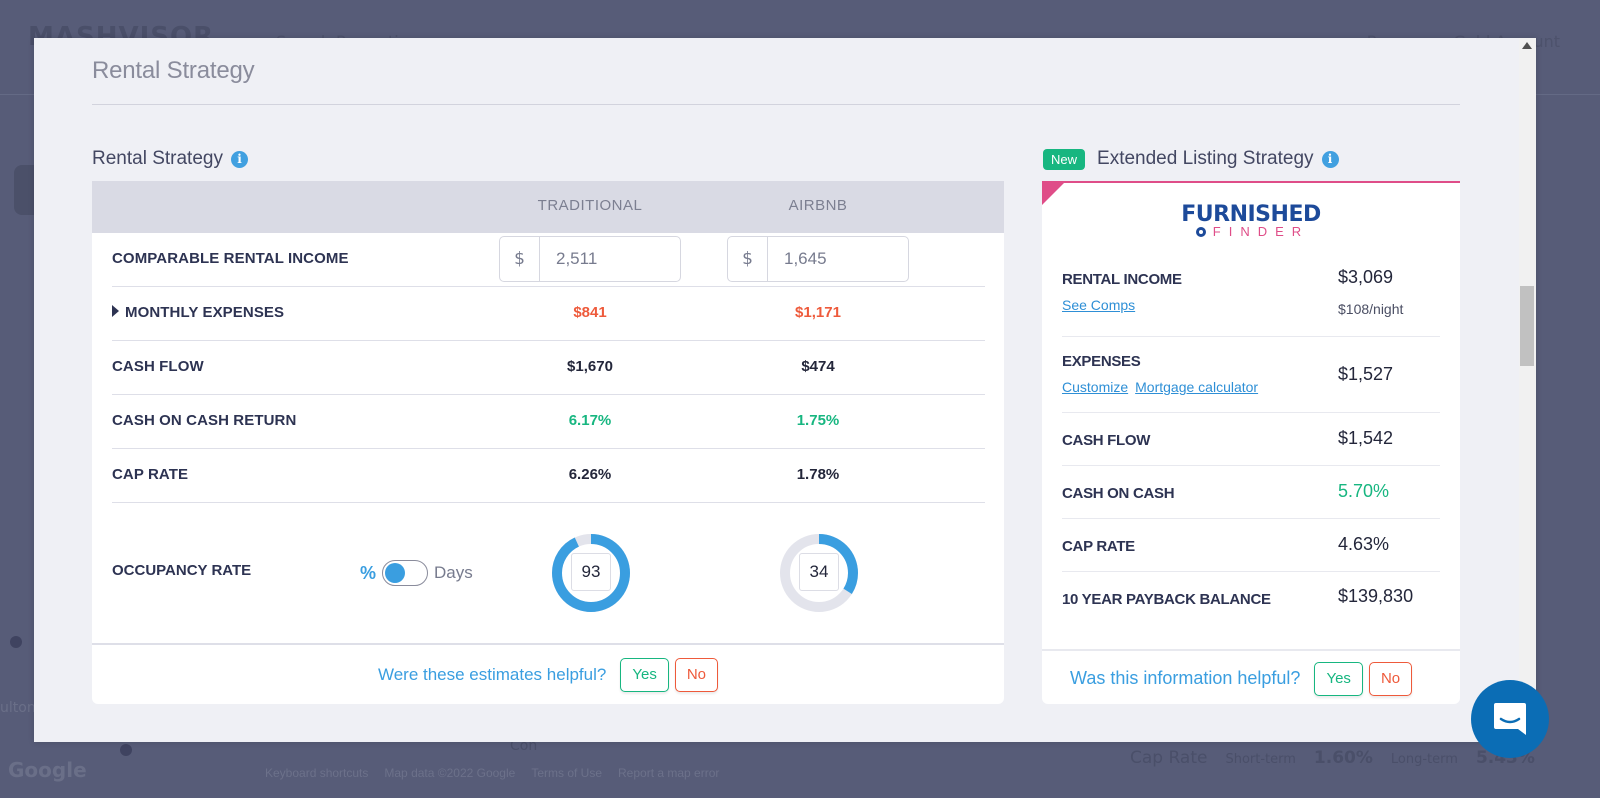 The width and height of the screenshot is (1600, 798). I want to click on airbnb-occupancy-donut: 34, so click(819, 573).